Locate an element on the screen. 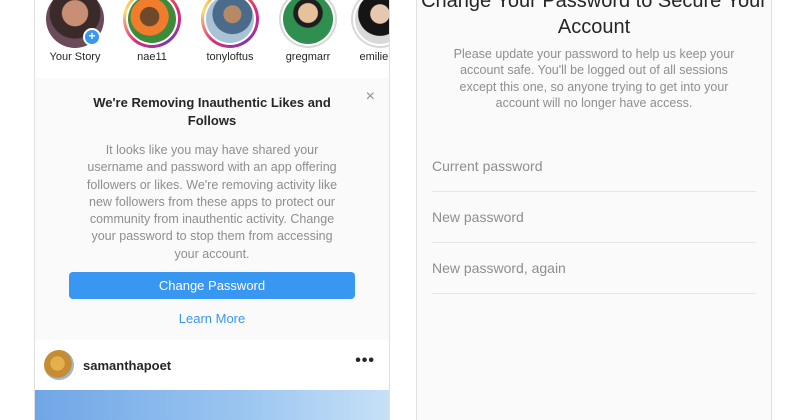 The height and width of the screenshot is (420, 800). story-username: tonyloftus is located at coordinates (230, 57).